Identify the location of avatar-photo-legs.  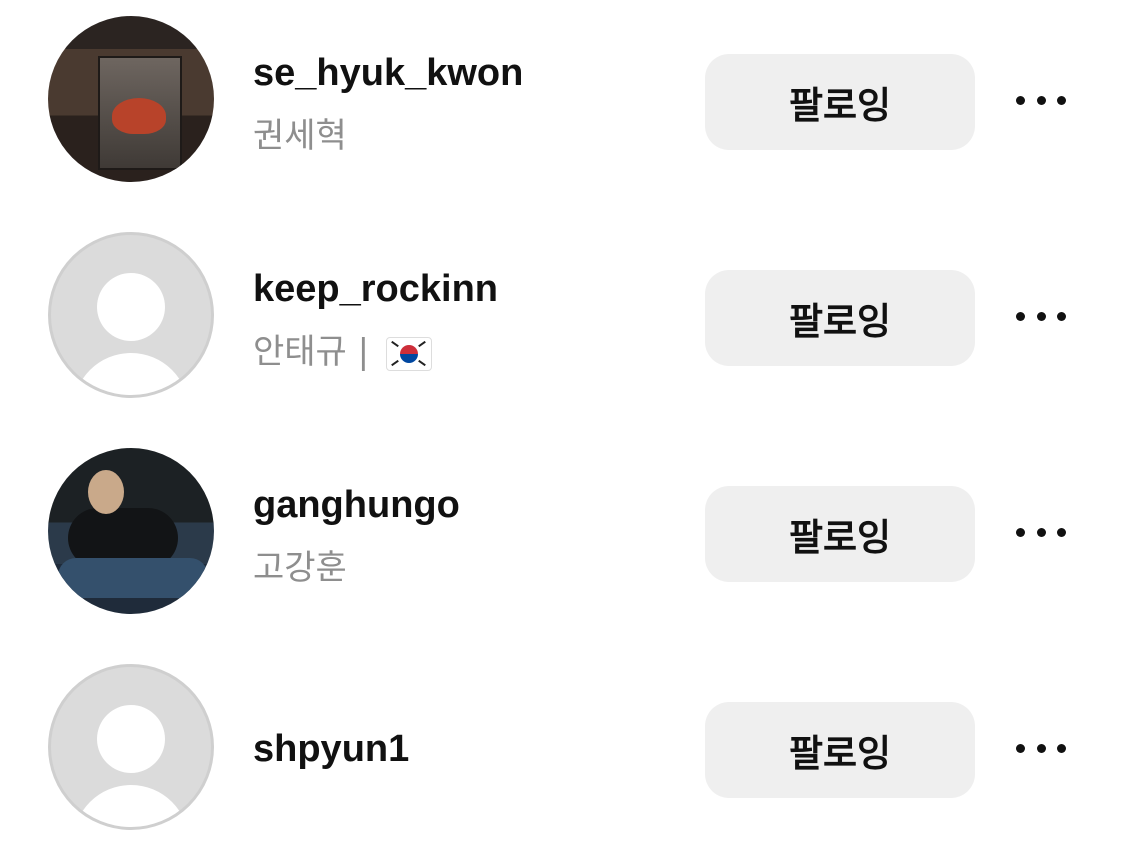
(133, 578).